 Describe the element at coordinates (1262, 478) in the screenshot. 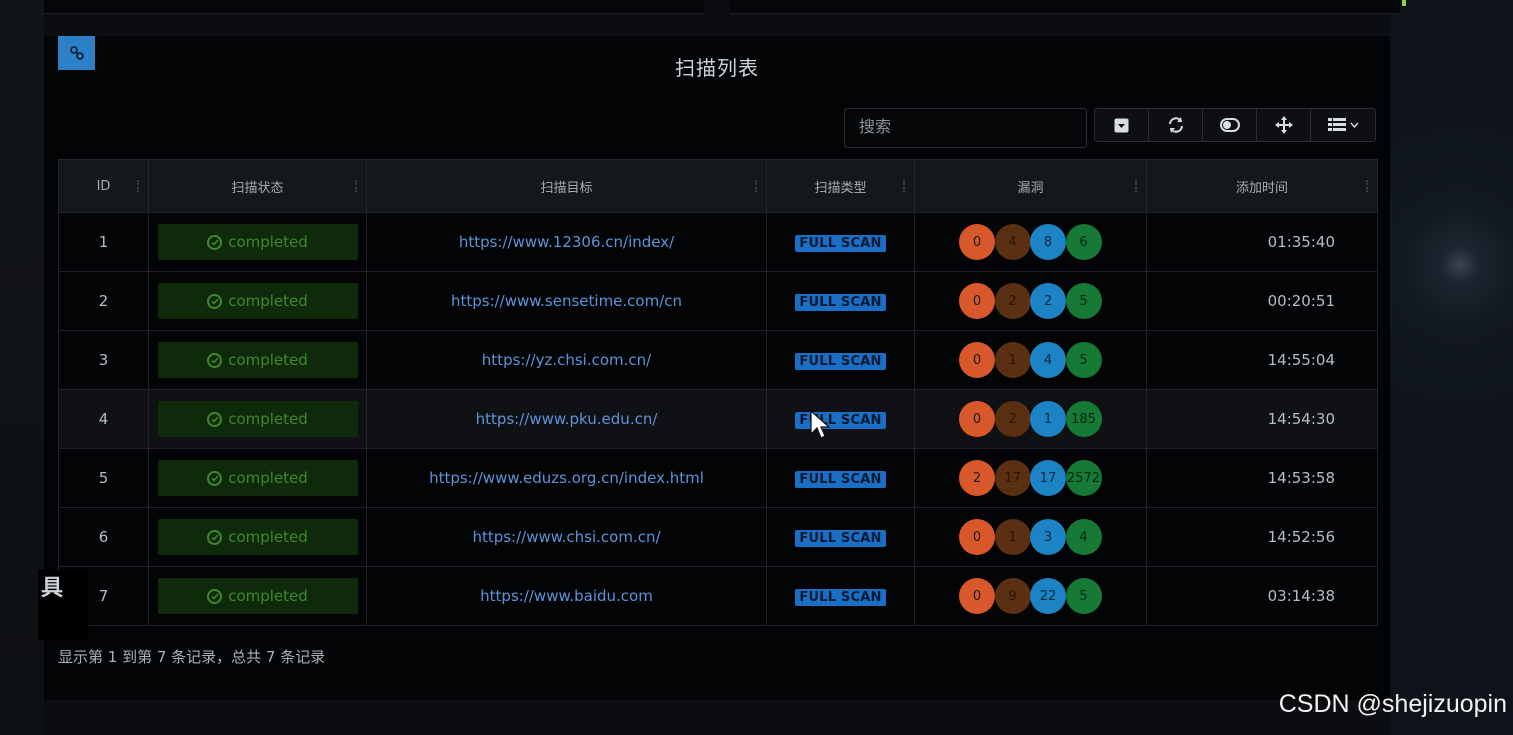

I see `cell-added-time: 14:53:58` at that location.